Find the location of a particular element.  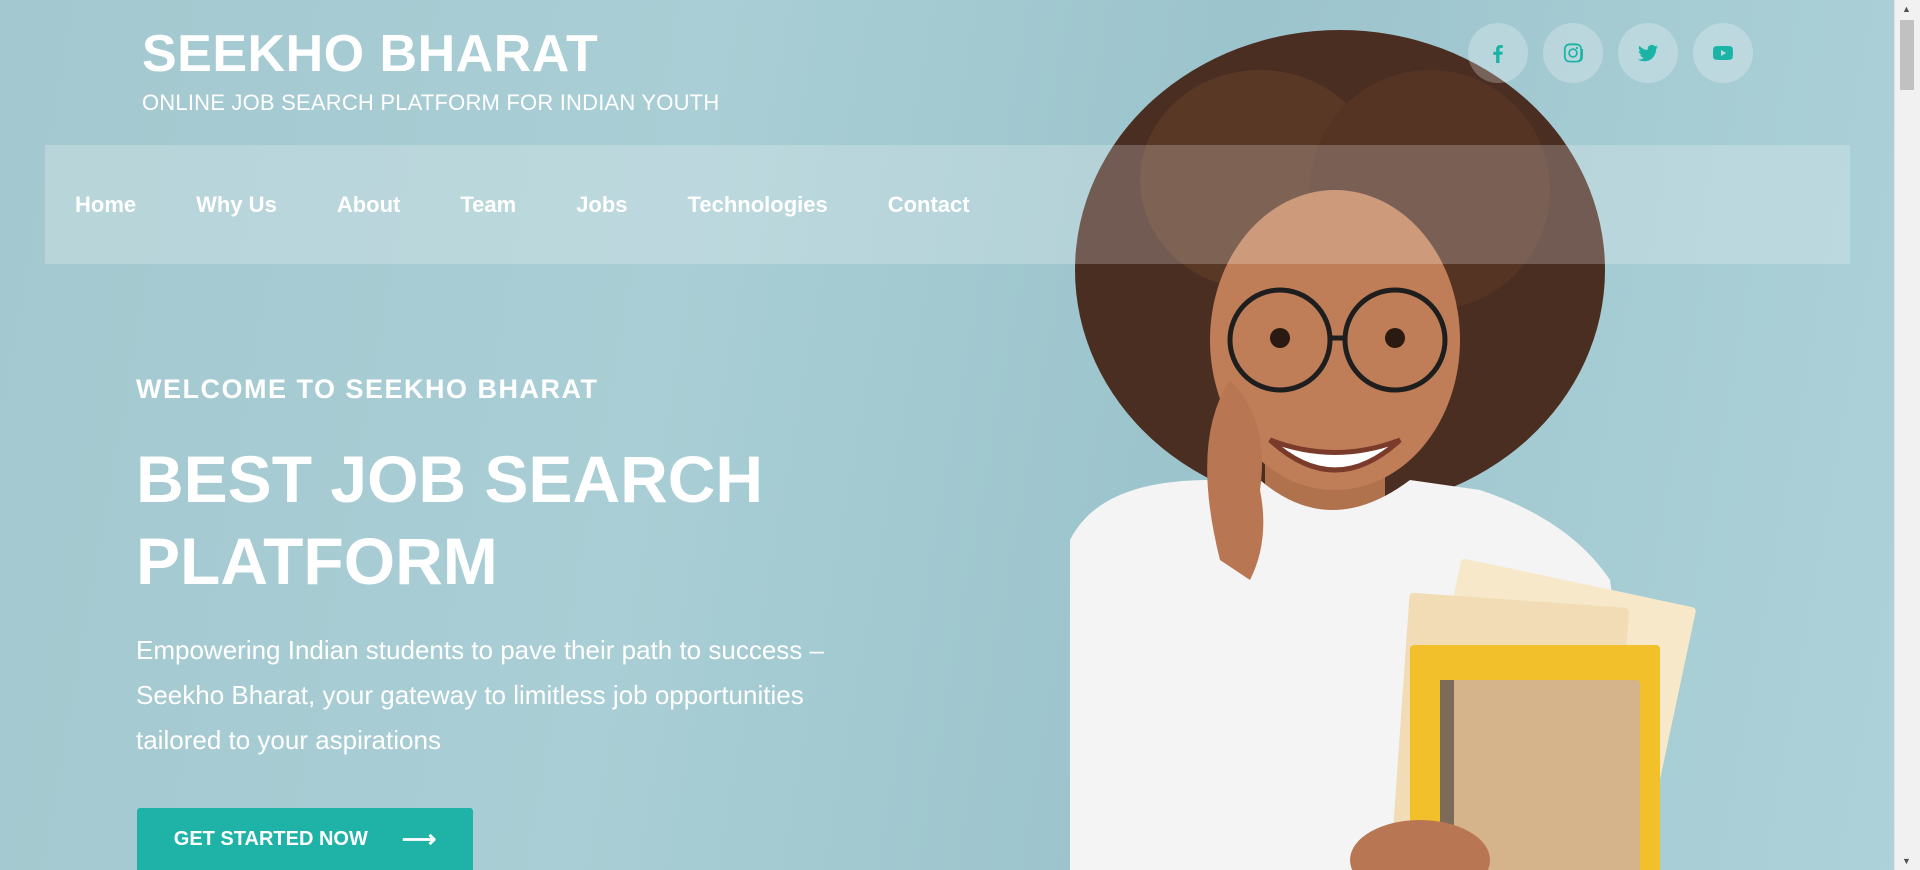

facebook-link is located at coordinates (1498, 53).